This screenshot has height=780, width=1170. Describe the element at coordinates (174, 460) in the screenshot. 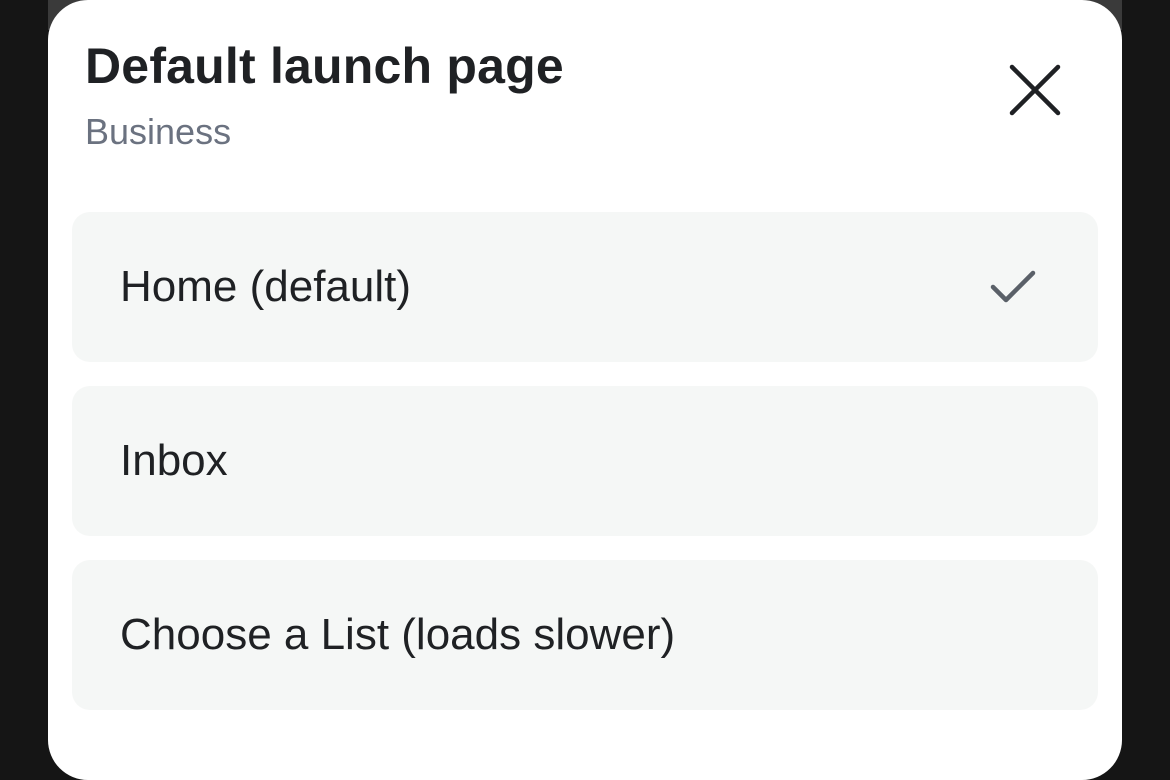

I see `option-label: Inbox` at that location.